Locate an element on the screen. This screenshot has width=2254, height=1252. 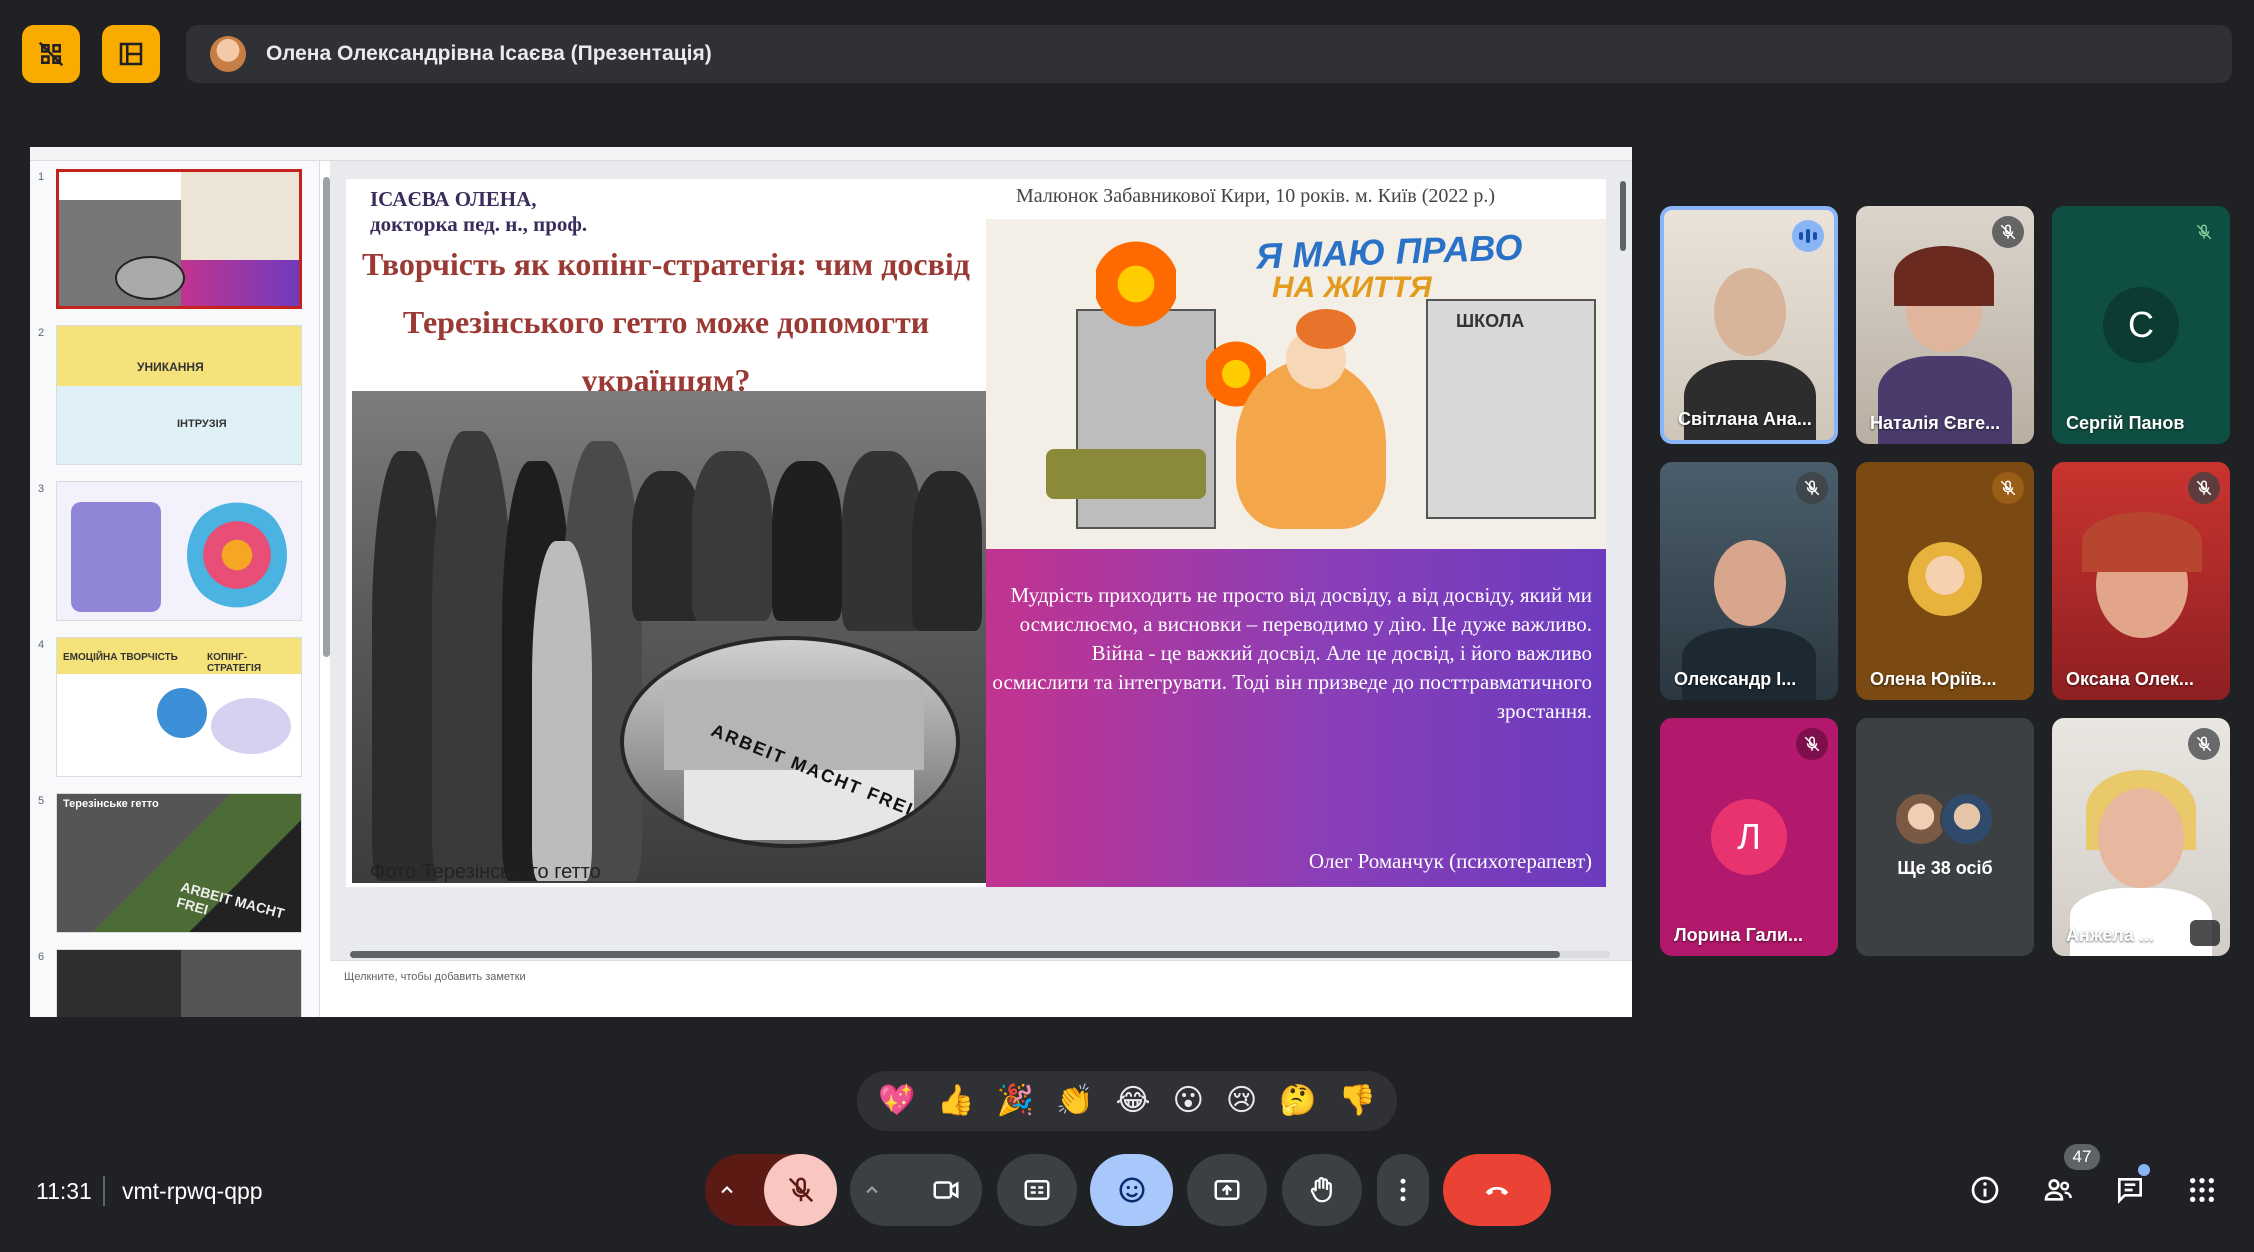
thumbnail-row-4: 4 ЕМОЦІЙНА ТВОРЧІСТЬ КОПІНГ-СТРАТЕГІЯ is located at coordinates (174, 711).